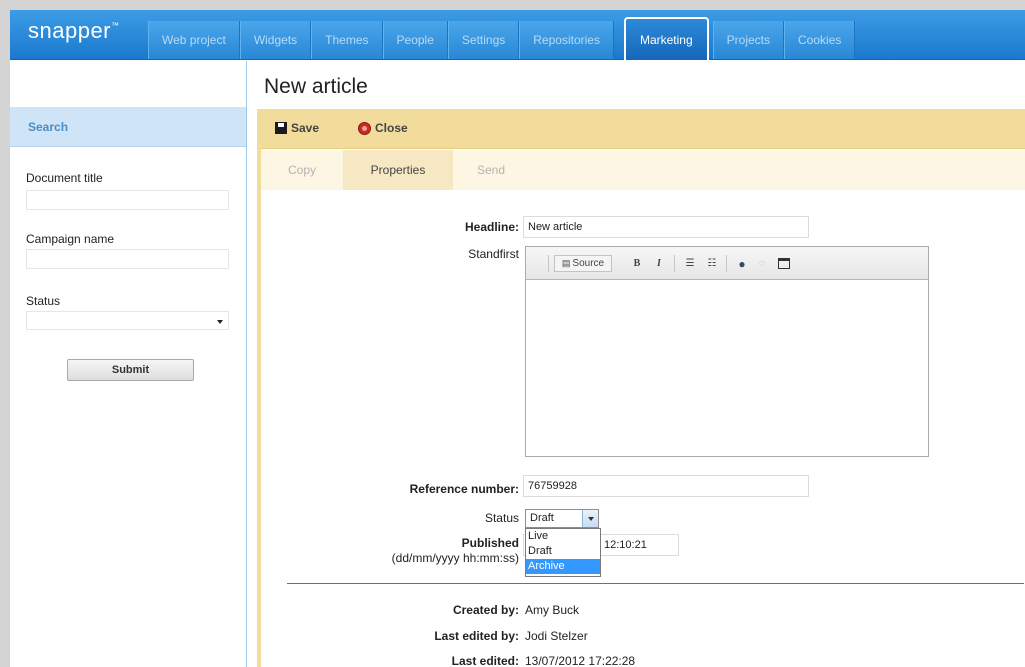 This screenshot has width=1025, height=667. I want to click on status-options-list: Live Draft Archive, so click(563, 552).